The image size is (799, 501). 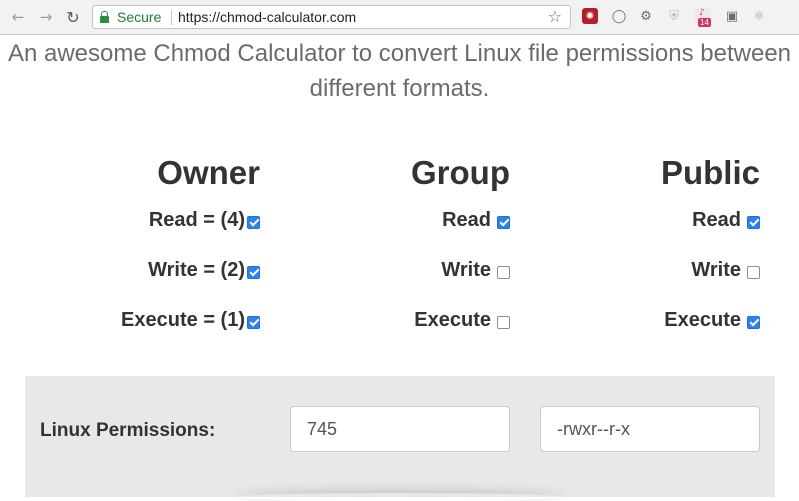 I want to click on ext-calendar-icon: ♪ 14, so click(x=703, y=17).